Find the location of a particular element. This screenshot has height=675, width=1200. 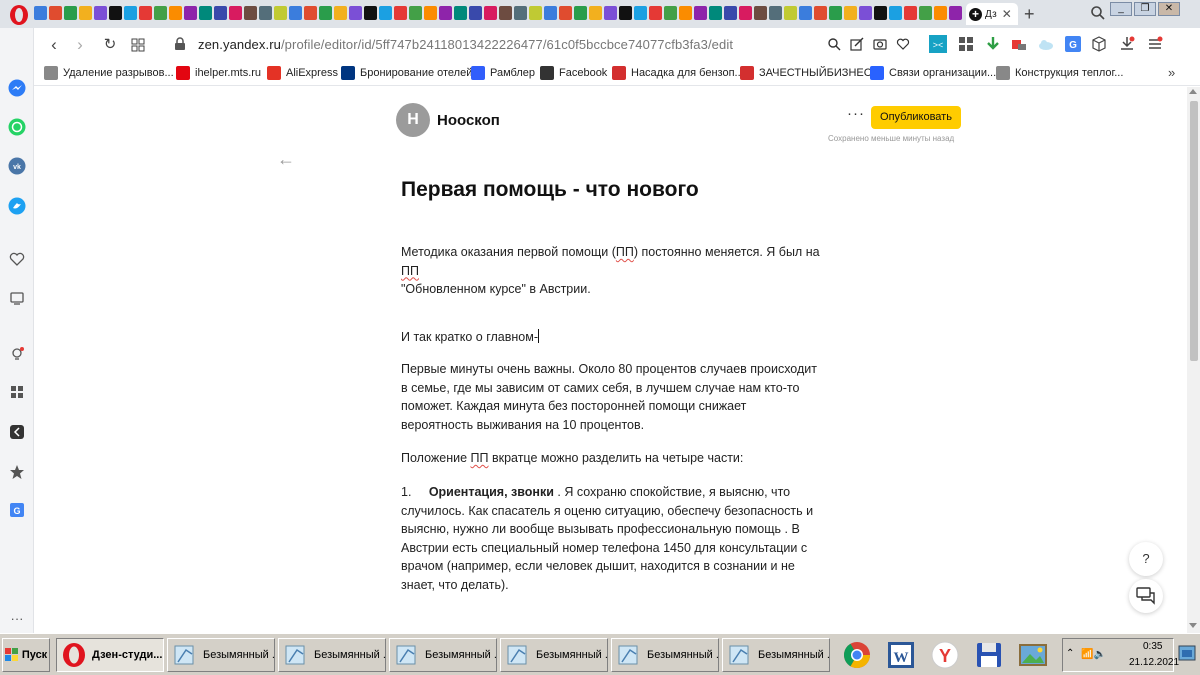

edit-icon is located at coordinates (857, 44).